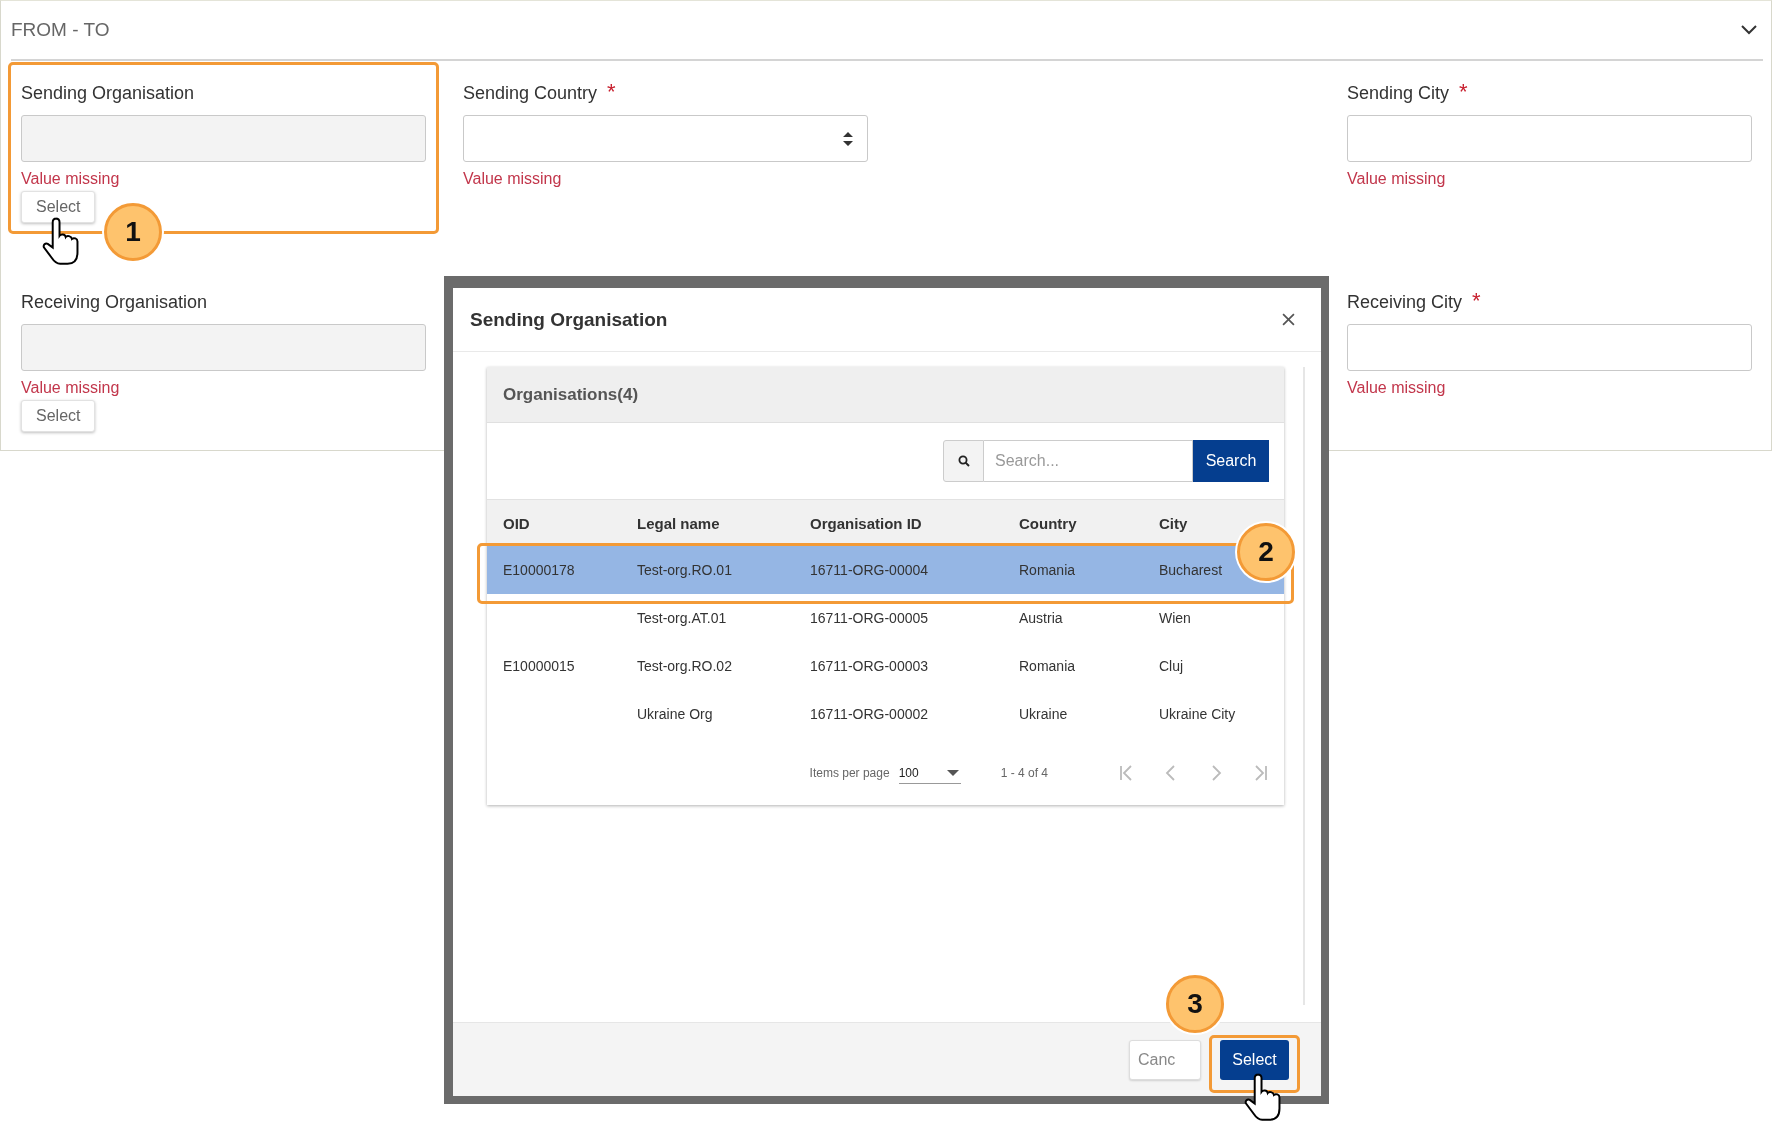 This screenshot has width=1774, height=1127. Describe the element at coordinates (1043, 714) in the screenshot. I see `table-cell: Ukraine` at that location.